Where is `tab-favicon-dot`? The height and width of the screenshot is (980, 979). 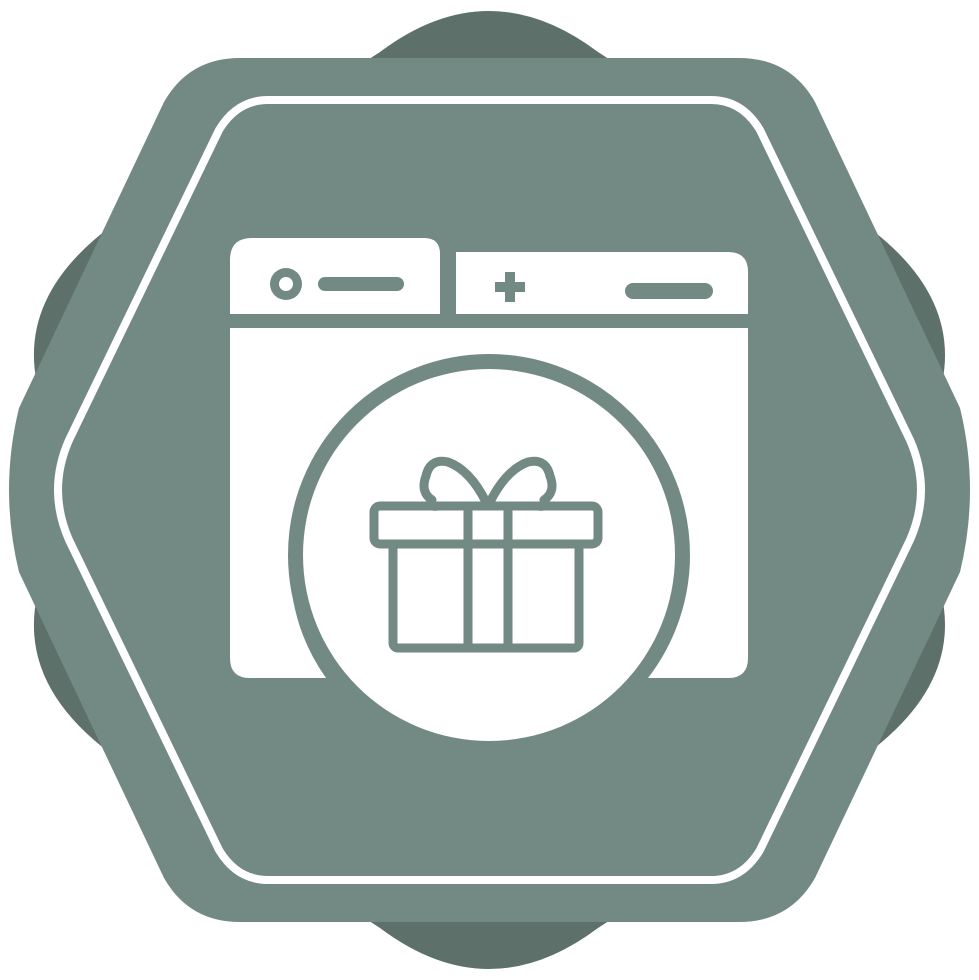
tab-favicon-dot is located at coordinates (286, 284).